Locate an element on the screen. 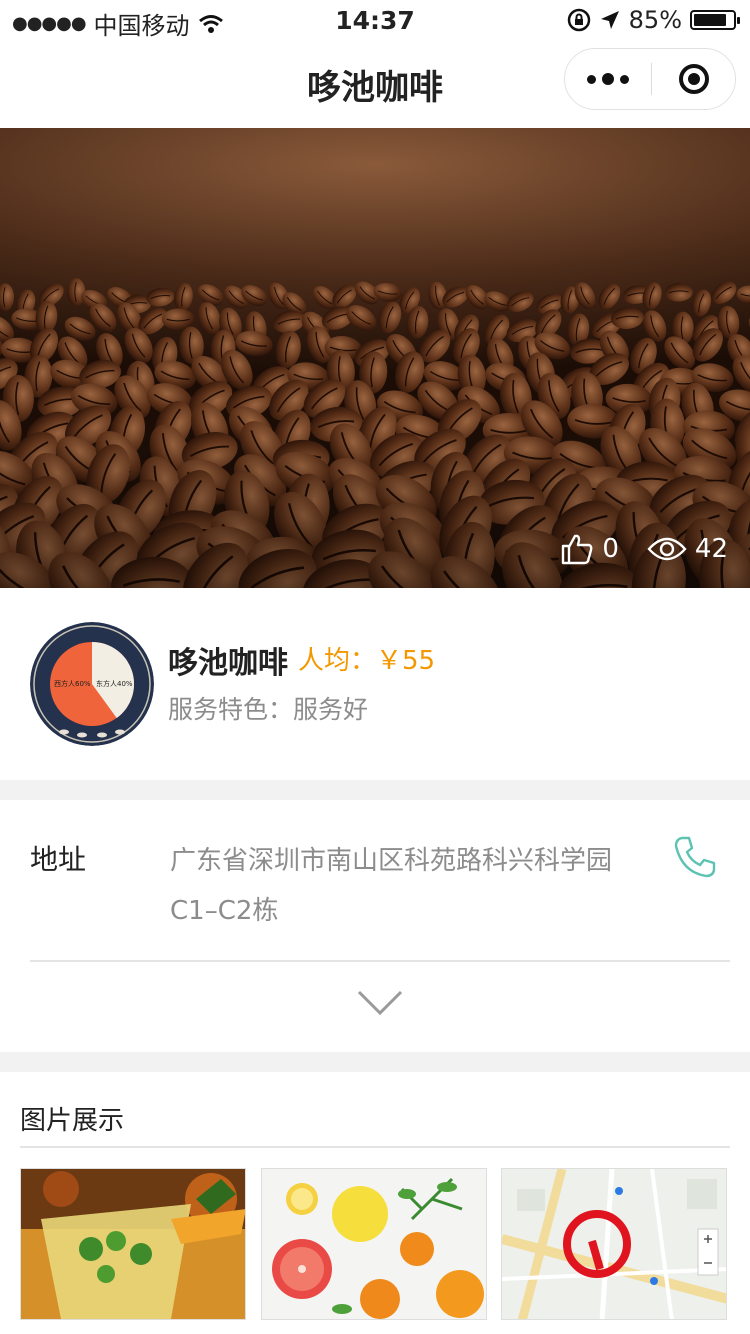  gallery-photo-map is located at coordinates (614, 1244).